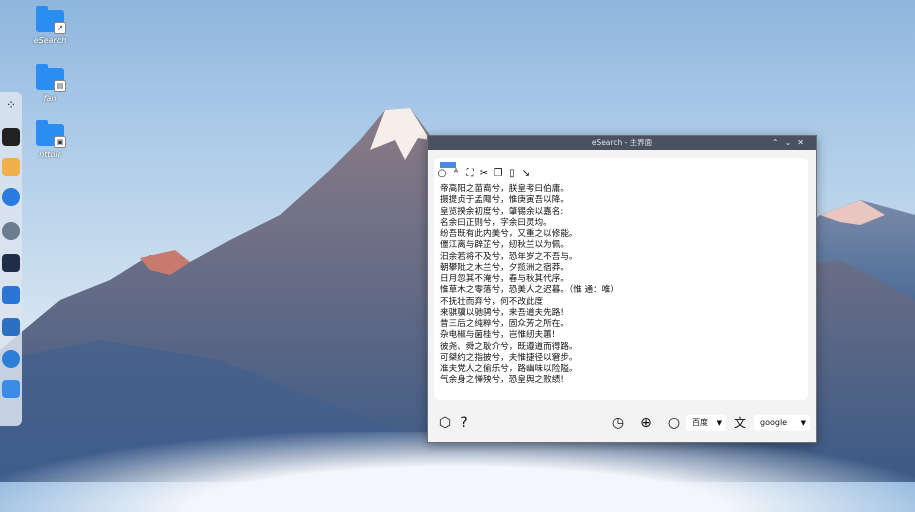  What do you see at coordinates (504, 245) in the screenshot?
I see `text-line: 僵江离与辟芷兮，纫秋兰以为佩。` at bounding box center [504, 245].